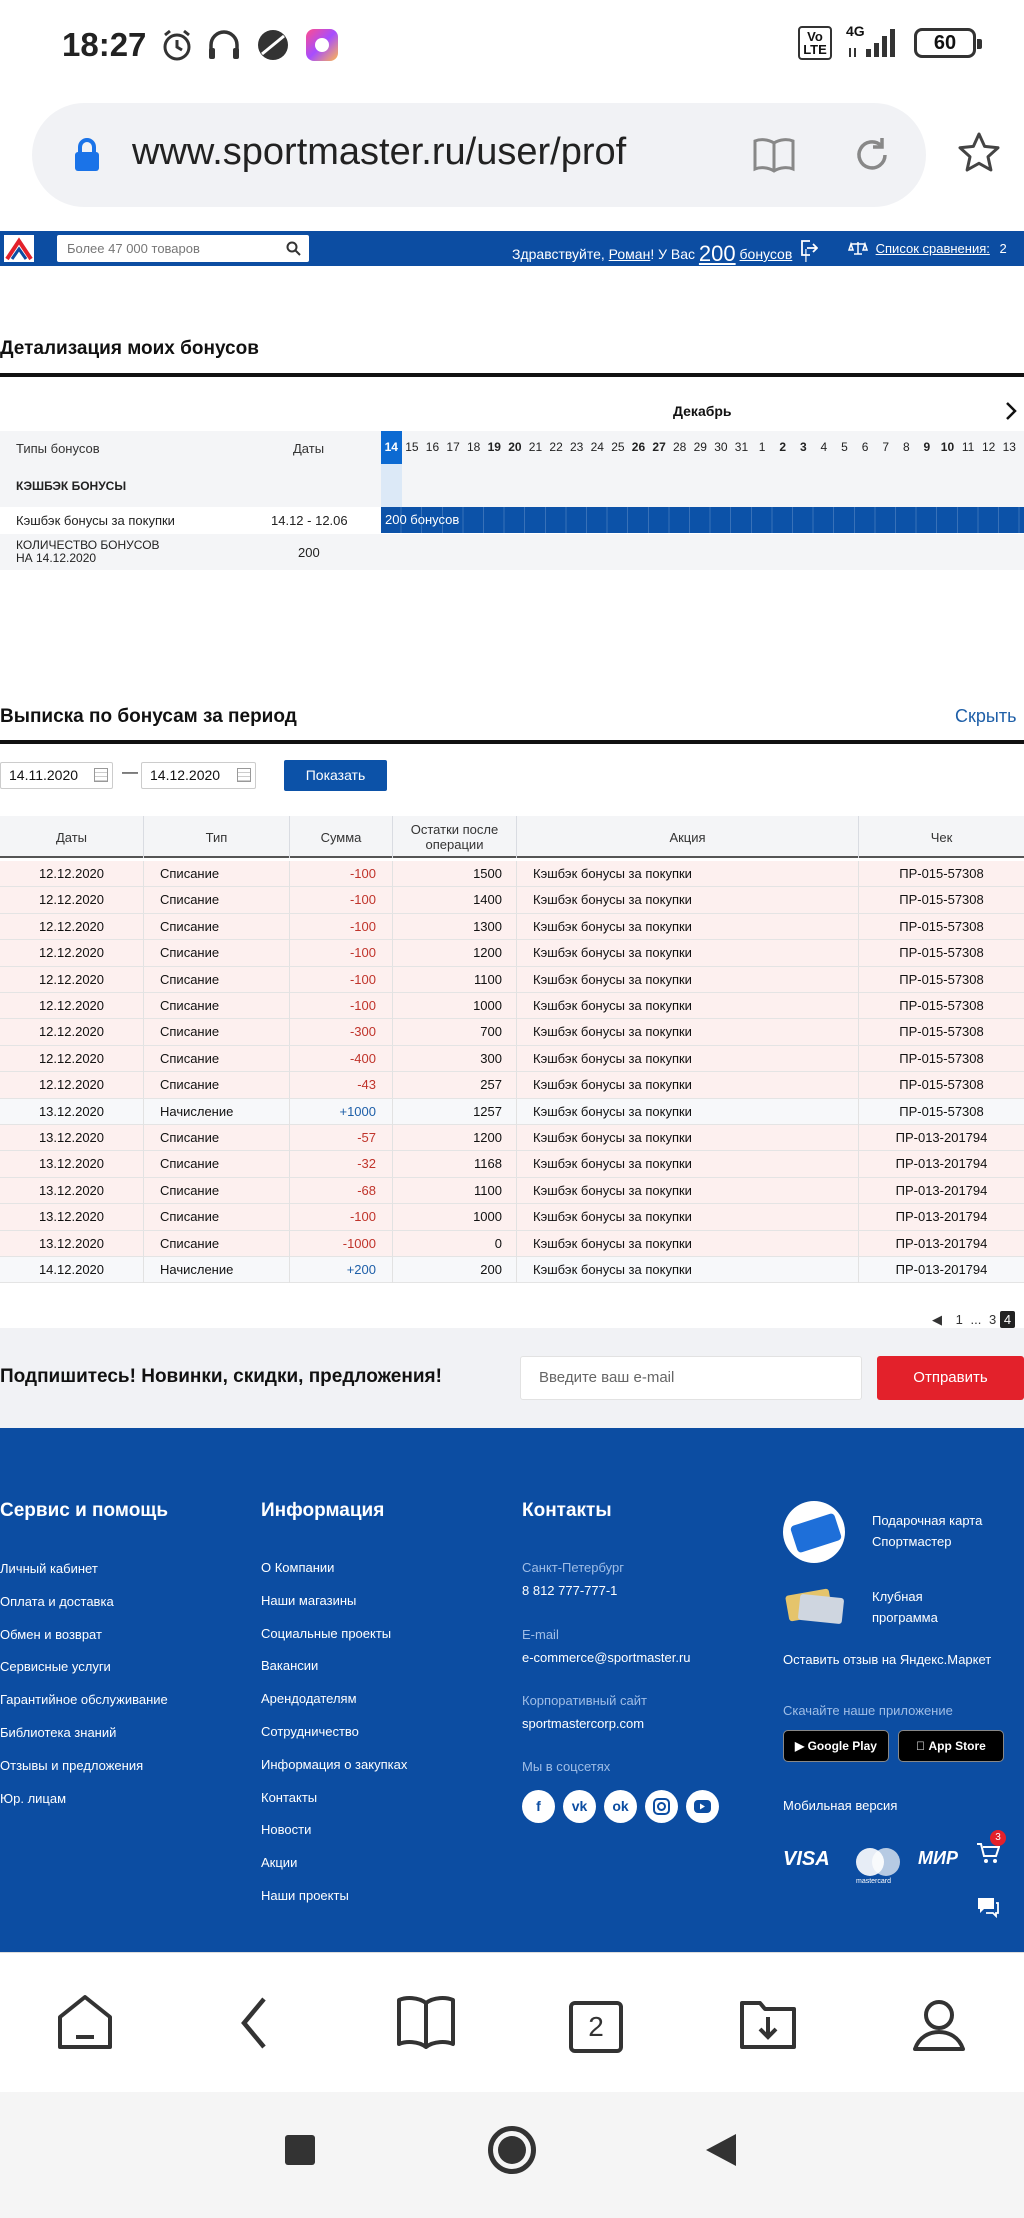 The height and width of the screenshot is (2218, 1024). I want to click on subscribe-email-input: Введите ваш e-mail, so click(691, 1378).